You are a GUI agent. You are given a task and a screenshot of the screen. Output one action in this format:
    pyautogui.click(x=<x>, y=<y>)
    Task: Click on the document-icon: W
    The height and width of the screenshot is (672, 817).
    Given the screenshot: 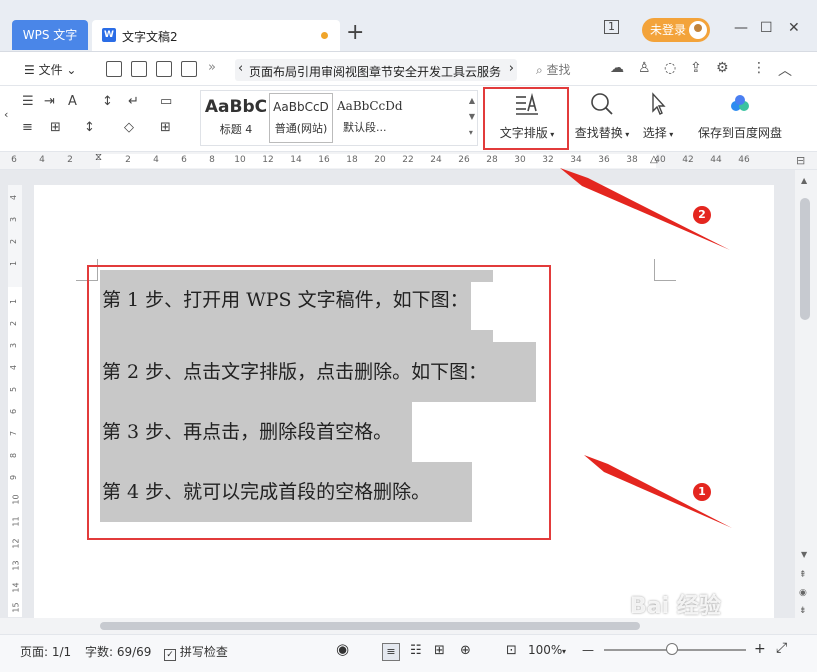 What is the action you would take?
    pyautogui.click(x=109, y=35)
    